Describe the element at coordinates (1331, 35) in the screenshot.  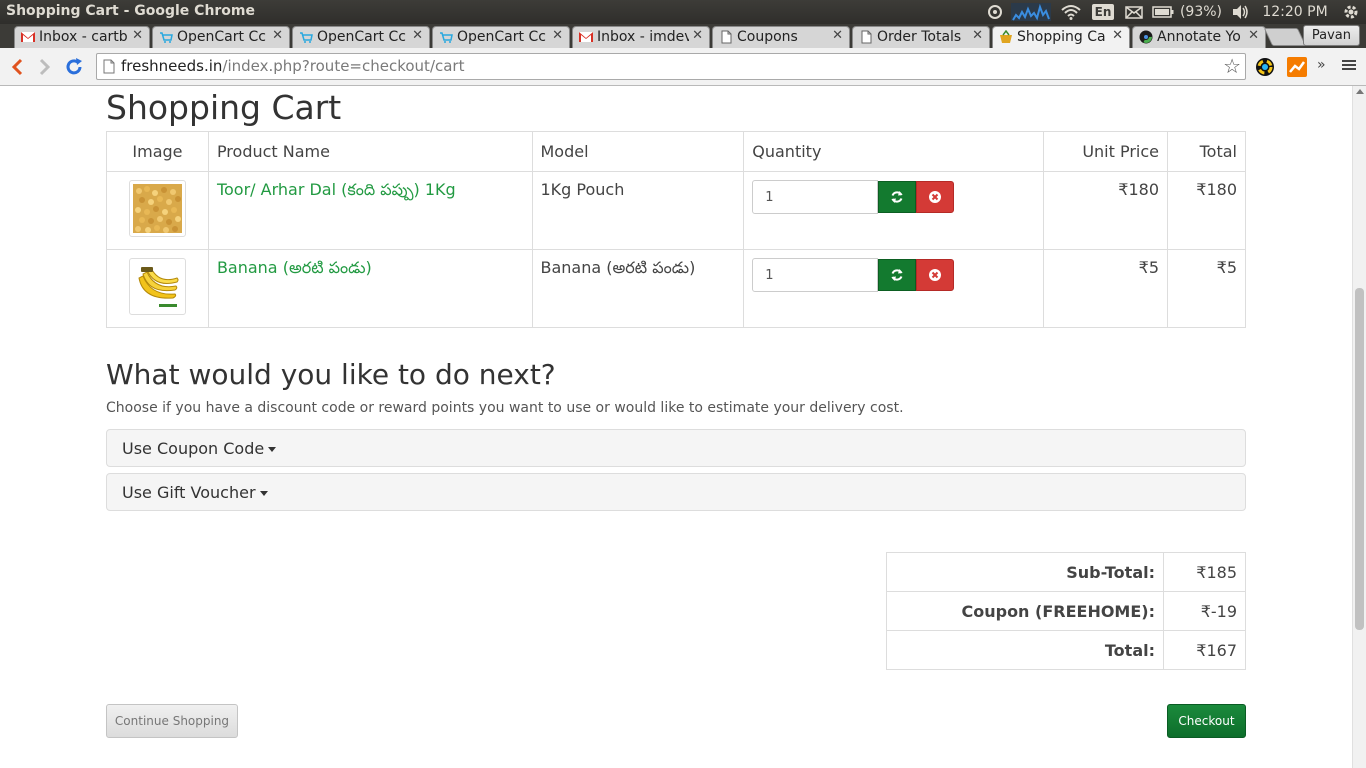
I see `profile-button: Pavan` at that location.